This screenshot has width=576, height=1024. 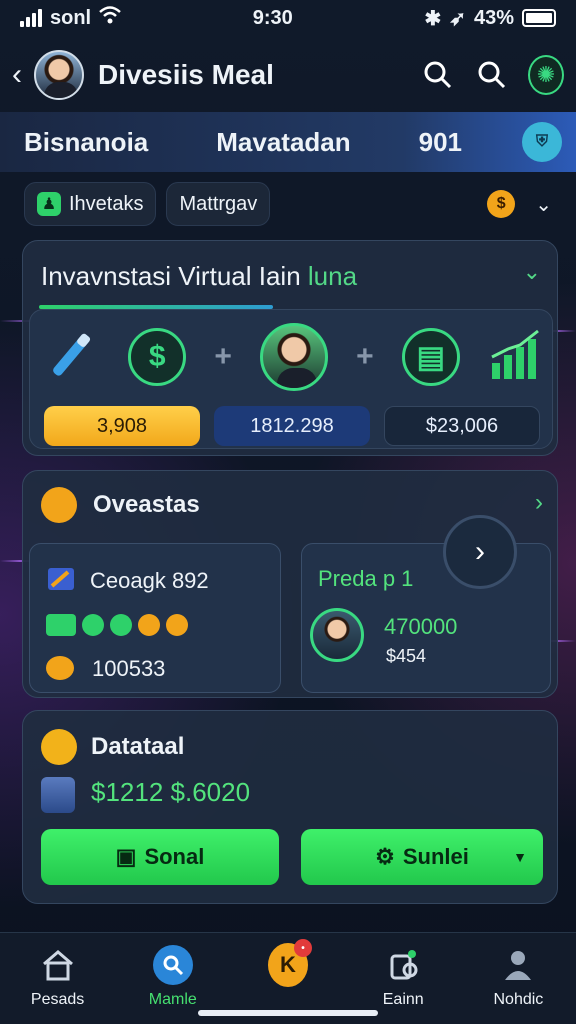 I want to click on carrier-label: sonl, so click(x=71, y=17).